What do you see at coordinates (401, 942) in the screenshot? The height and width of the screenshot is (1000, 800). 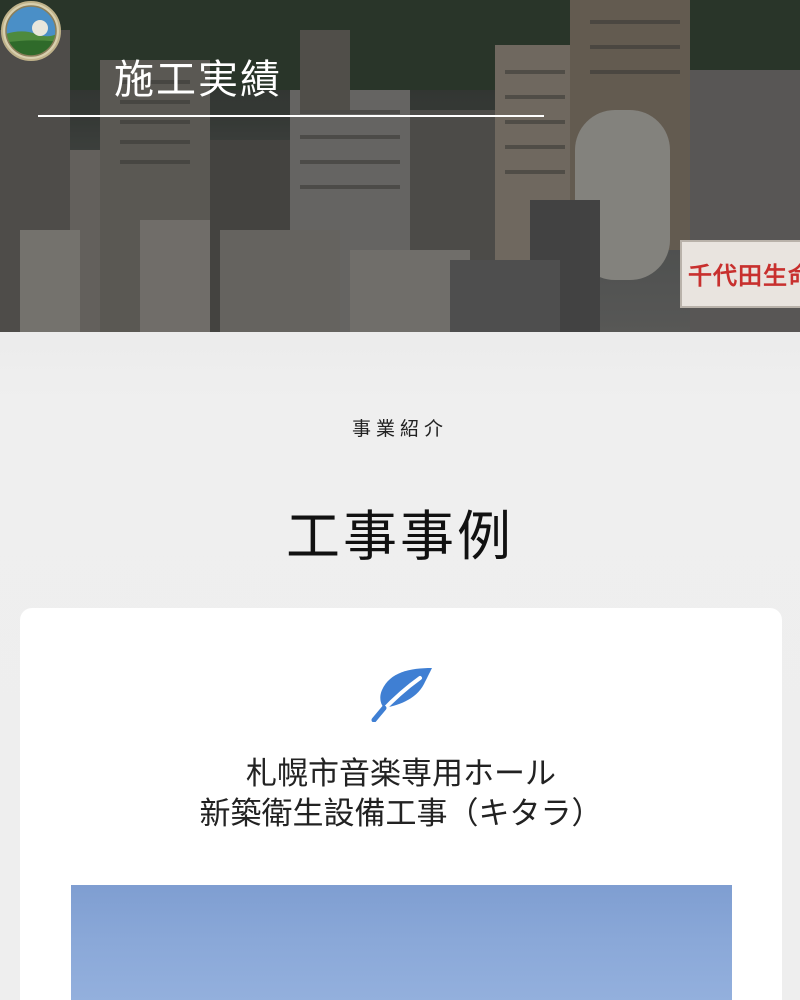 I see `project-photo` at bounding box center [401, 942].